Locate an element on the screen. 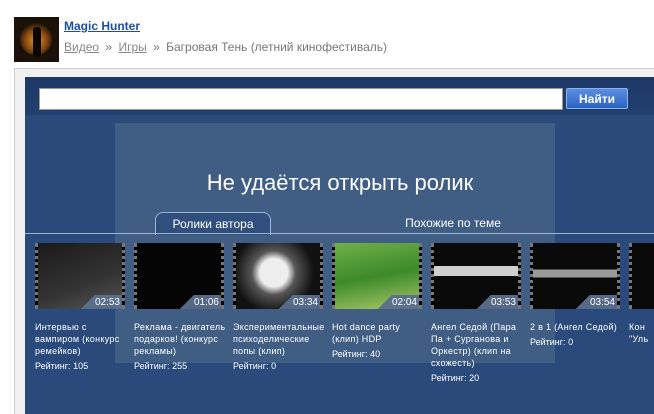  video-thumbnail: 02:53 is located at coordinates (80, 276).